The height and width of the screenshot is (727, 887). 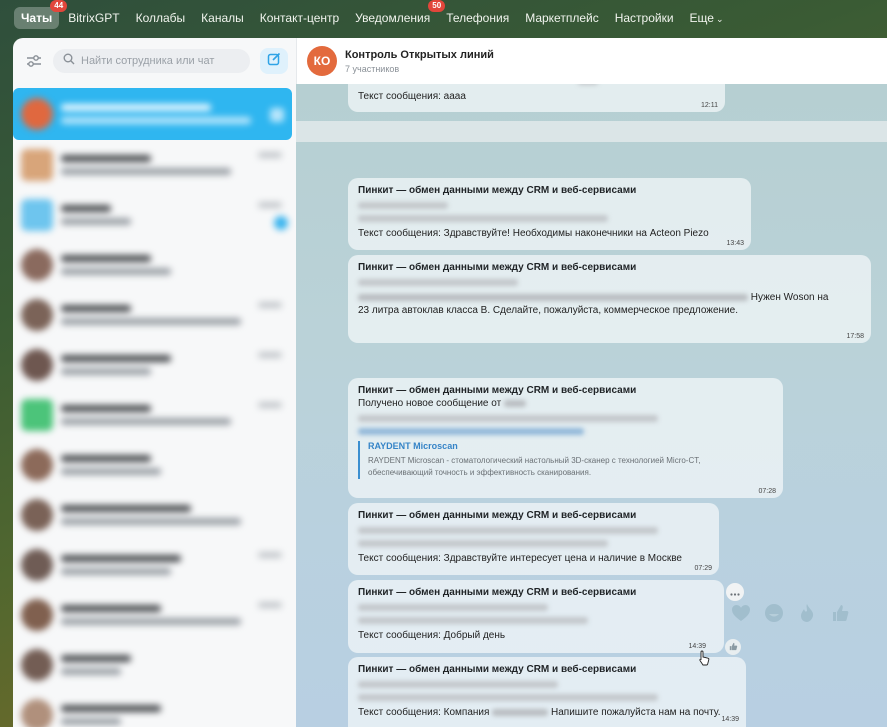 I want to click on message-text: Текст сообщения: аааа, so click(x=412, y=96).